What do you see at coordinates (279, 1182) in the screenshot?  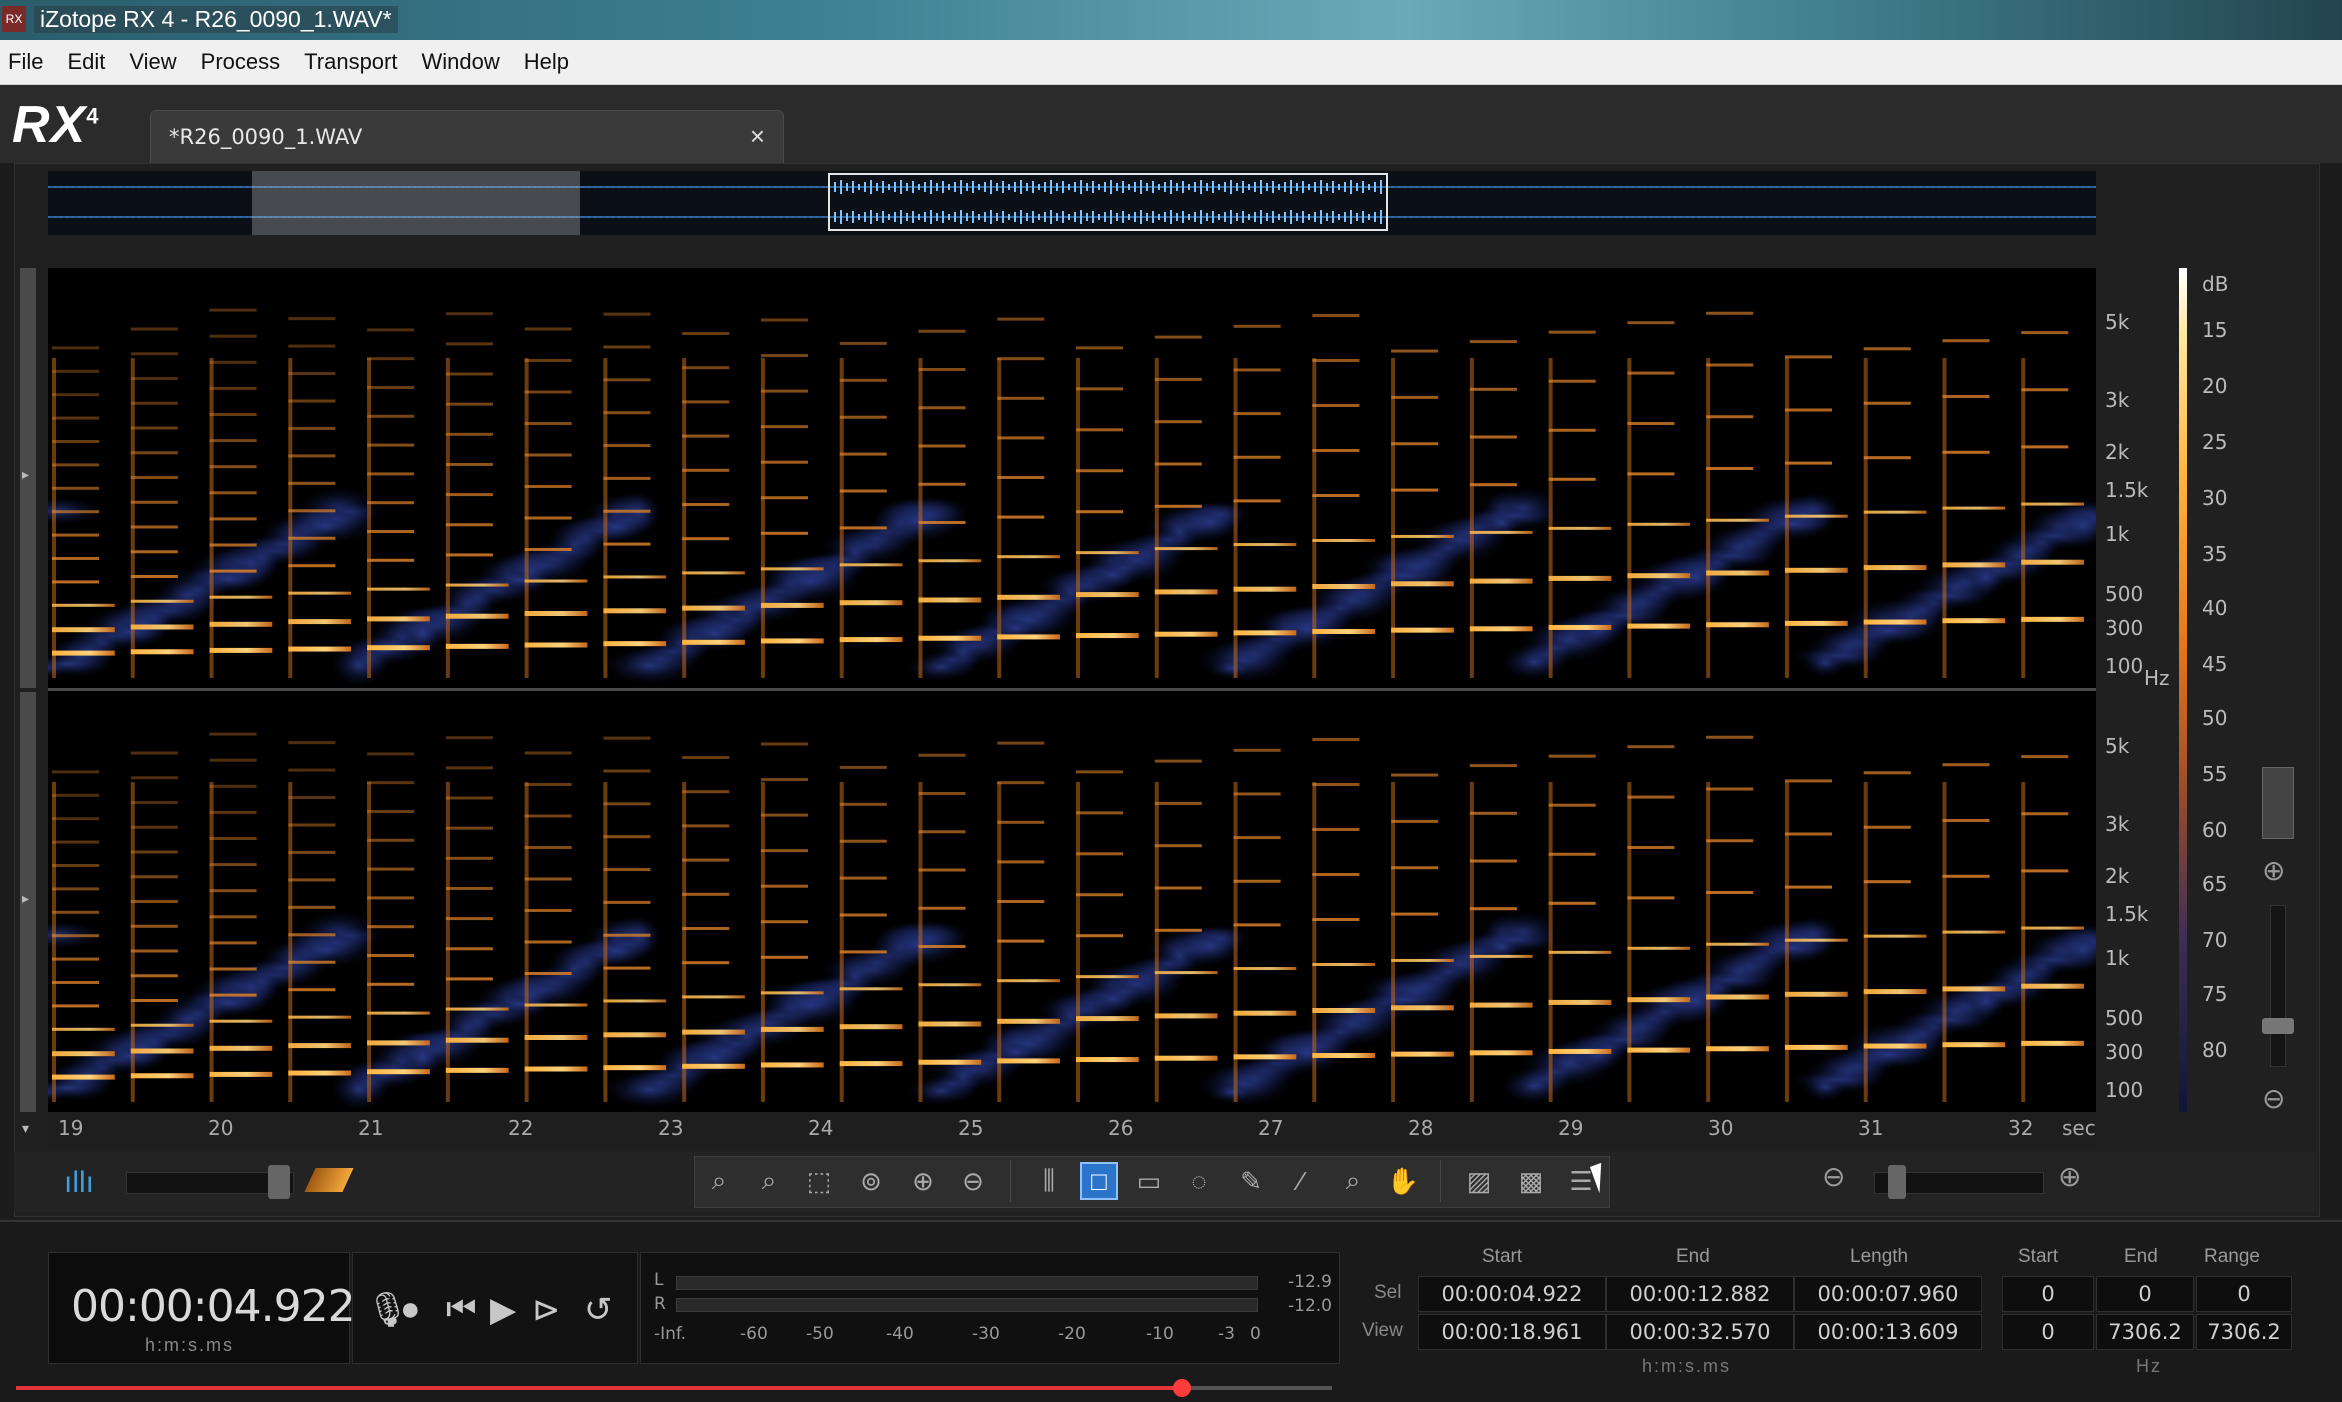 I see `blend-slider-knob` at bounding box center [279, 1182].